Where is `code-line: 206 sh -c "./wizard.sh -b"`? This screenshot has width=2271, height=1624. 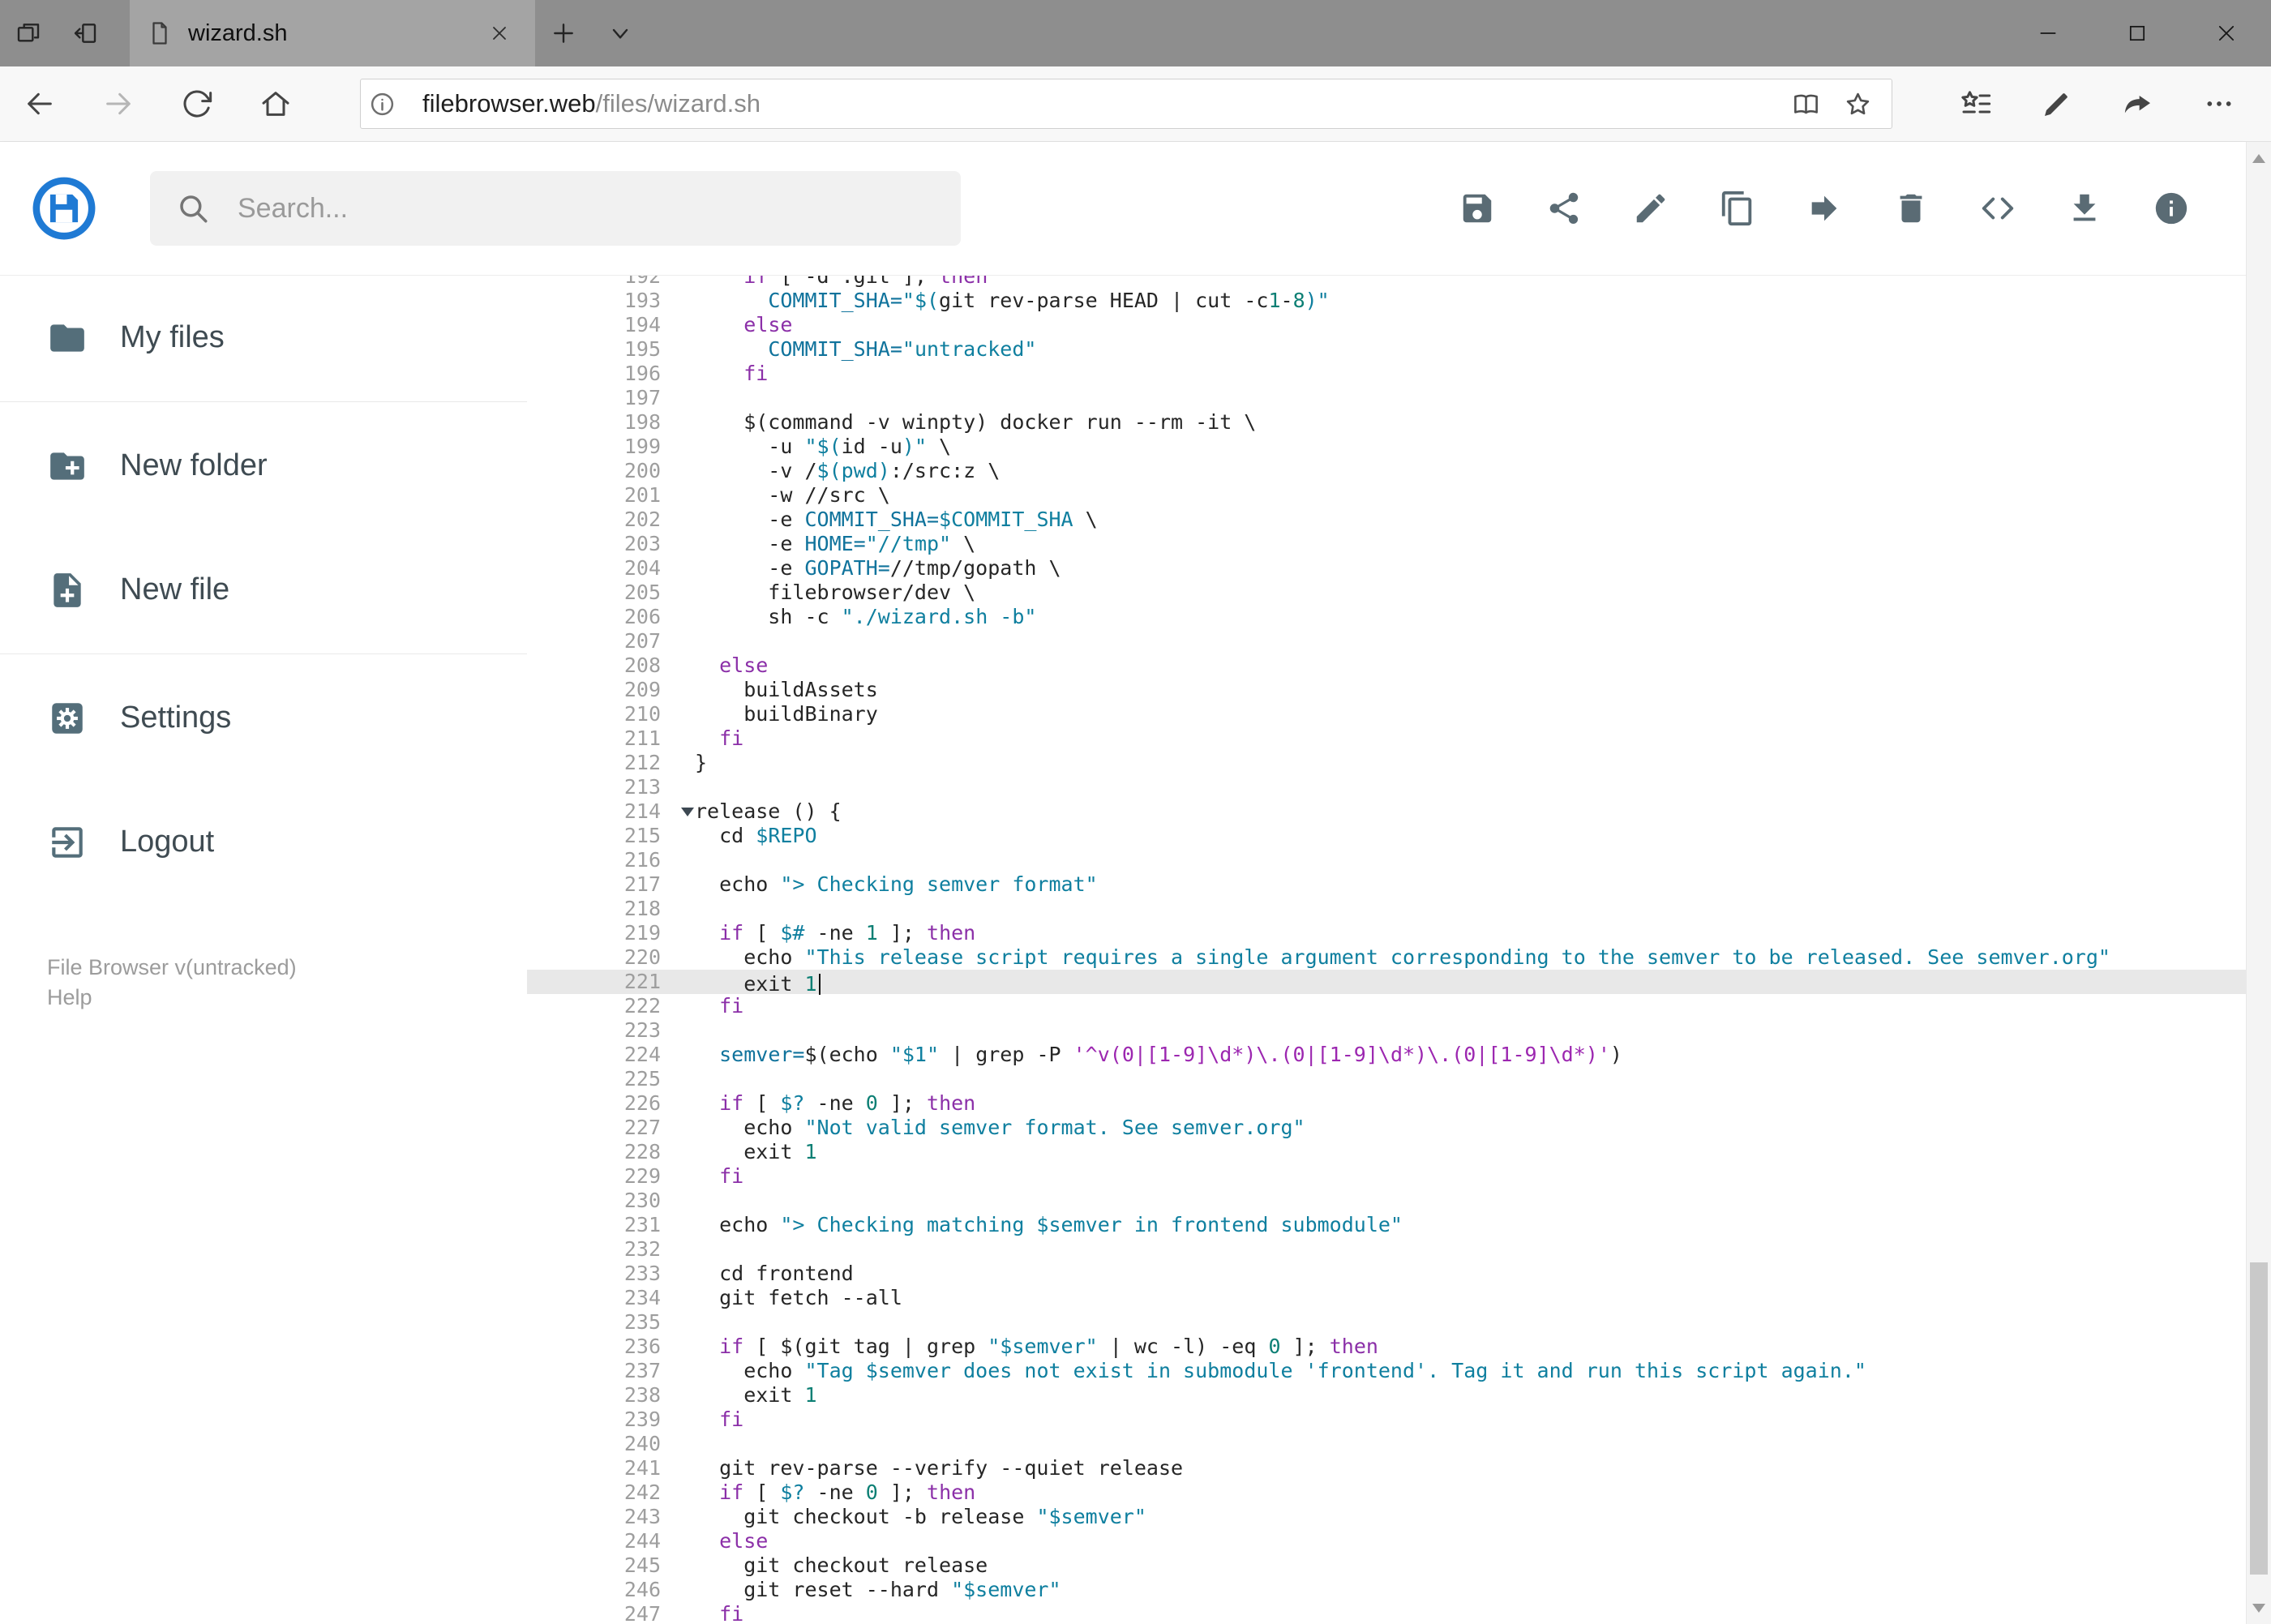
code-line: 206 sh -c "./wizard.sh -b" is located at coordinates (1386, 617).